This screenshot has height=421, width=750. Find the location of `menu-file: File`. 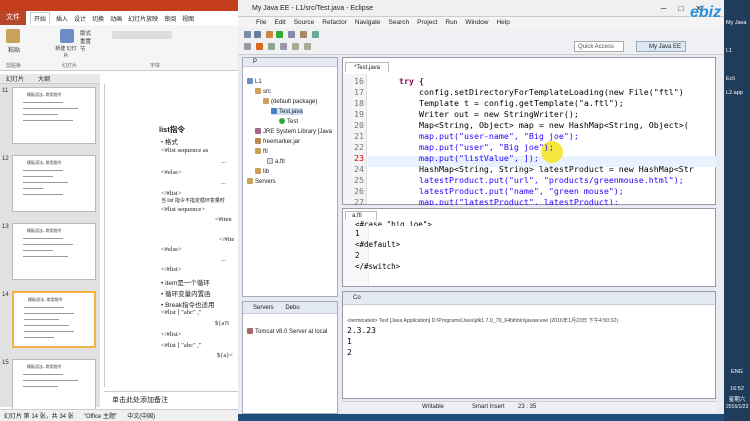

menu-file: File is located at coordinates (261, 22).